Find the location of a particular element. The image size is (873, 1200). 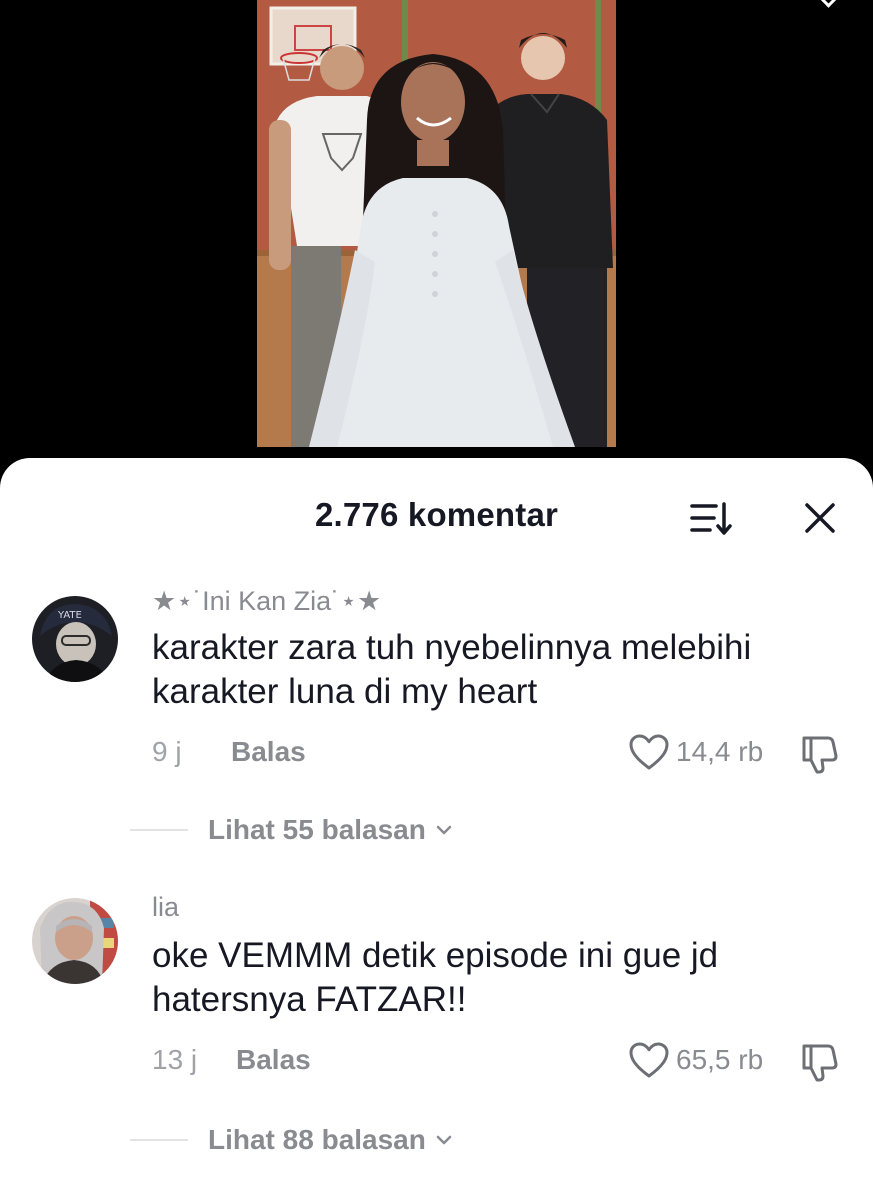

like-count: 65,5 rb is located at coordinates (720, 1059).